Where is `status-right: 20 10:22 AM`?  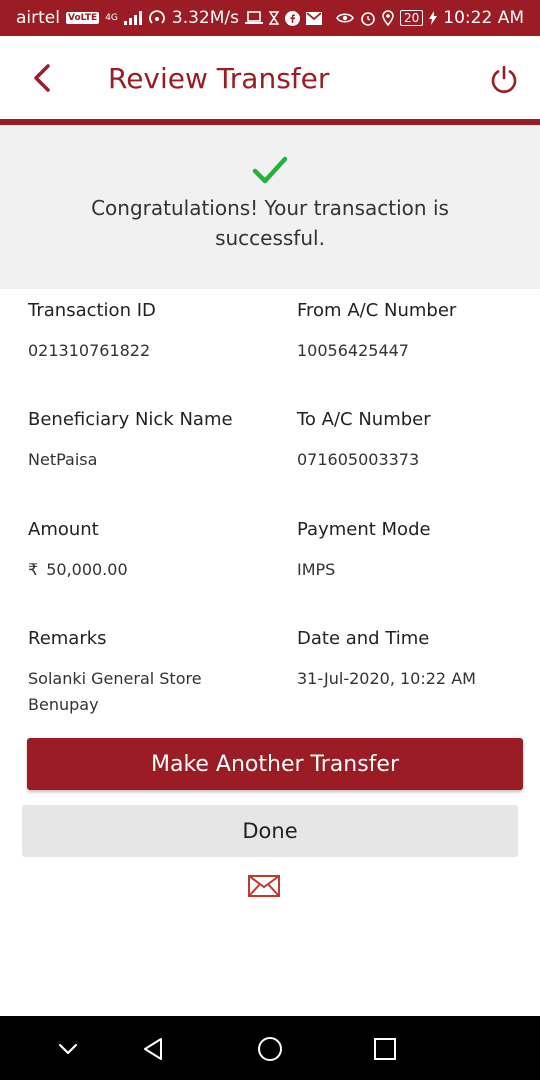 status-right: 20 10:22 AM is located at coordinates (430, 18).